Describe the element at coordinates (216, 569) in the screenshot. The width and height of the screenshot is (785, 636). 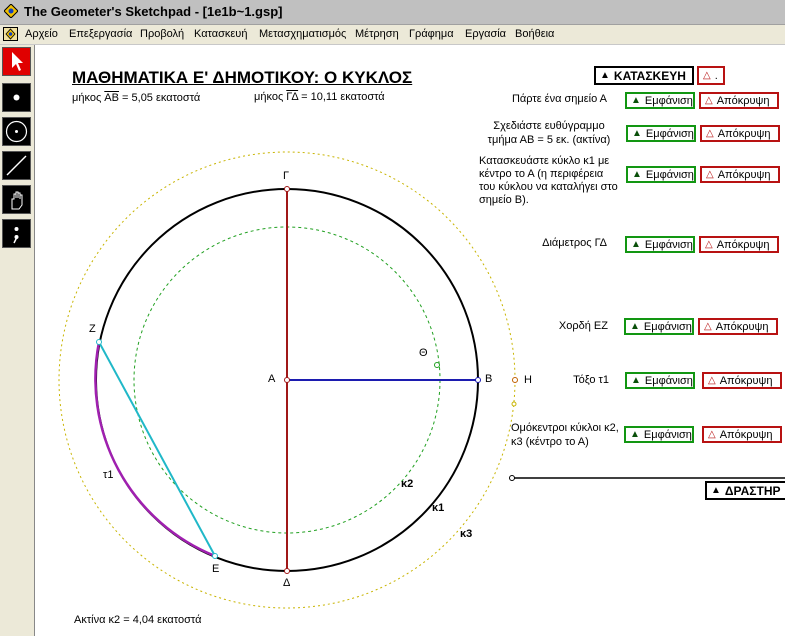
I see `label-e: Ε` at that location.